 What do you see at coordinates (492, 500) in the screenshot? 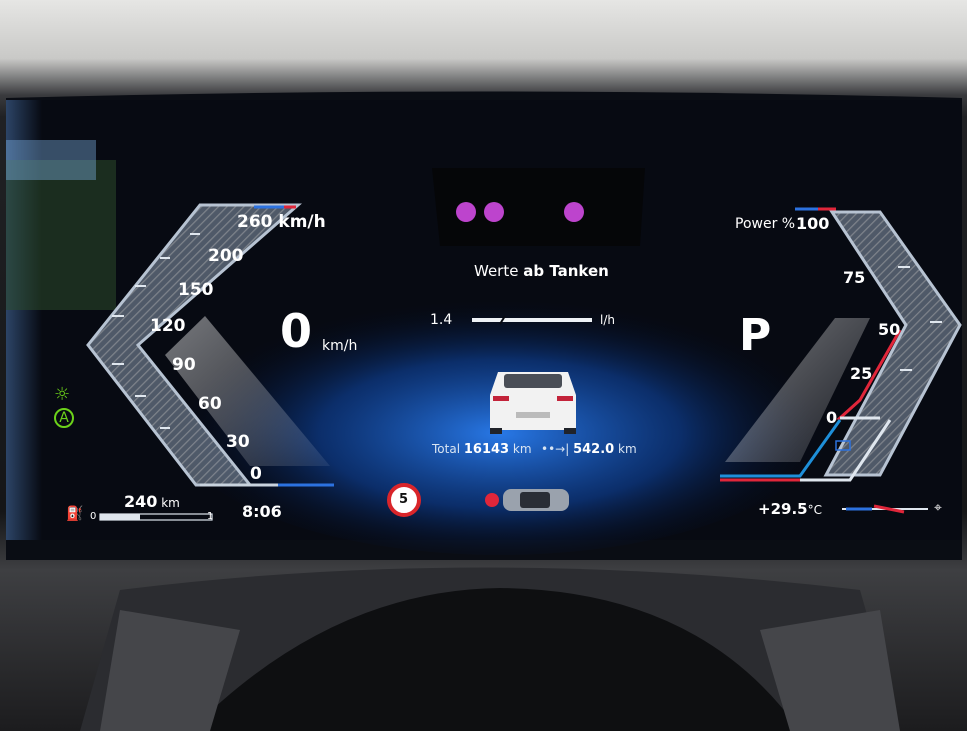
I see `seatbelt-warning-icon` at bounding box center [492, 500].